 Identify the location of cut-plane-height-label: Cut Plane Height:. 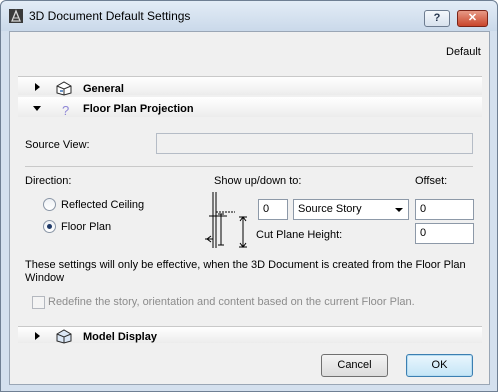
(299, 235).